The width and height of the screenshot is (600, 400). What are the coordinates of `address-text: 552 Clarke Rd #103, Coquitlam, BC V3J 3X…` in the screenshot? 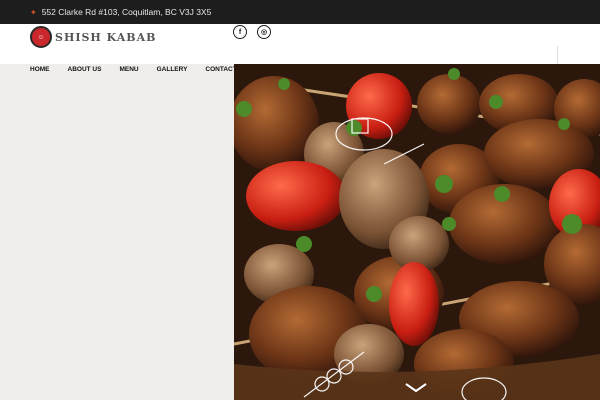 It's located at (126, 12).